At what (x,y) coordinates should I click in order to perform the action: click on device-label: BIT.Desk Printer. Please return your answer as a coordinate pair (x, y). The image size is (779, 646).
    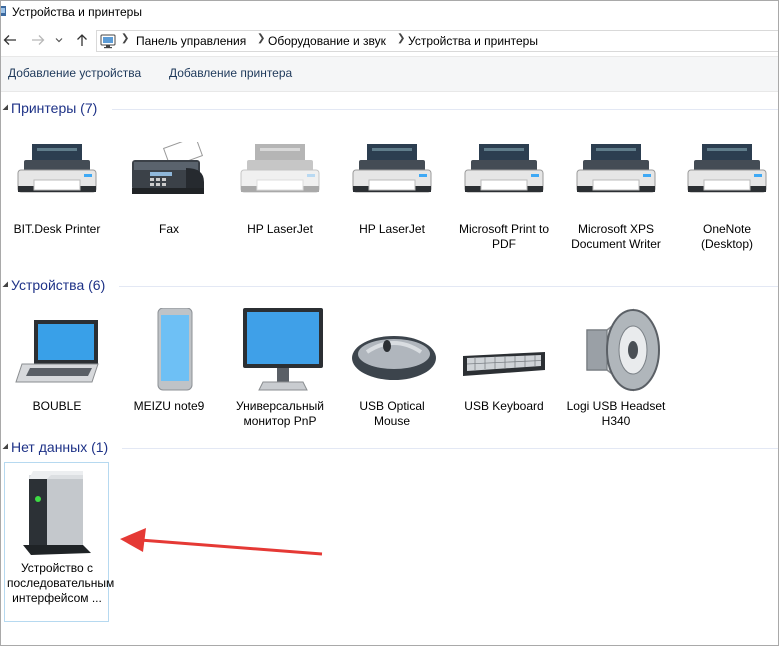
    Looking at the image, I should click on (57, 229).